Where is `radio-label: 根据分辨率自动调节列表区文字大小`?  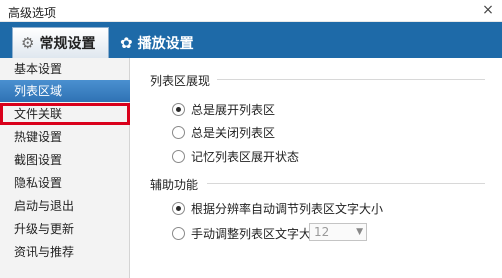
radio-label: 根据分辨率自动调节列表区文字大小 is located at coordinates (287, 209).